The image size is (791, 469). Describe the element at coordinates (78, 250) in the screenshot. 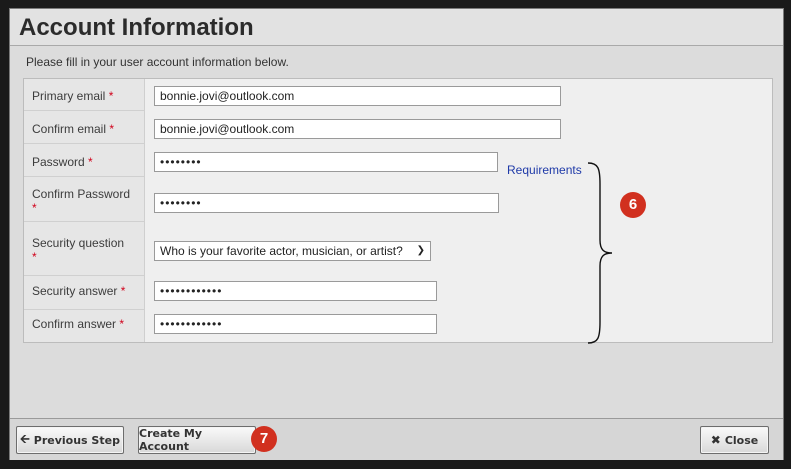

I see `security-question-label: Security question *` at that location.